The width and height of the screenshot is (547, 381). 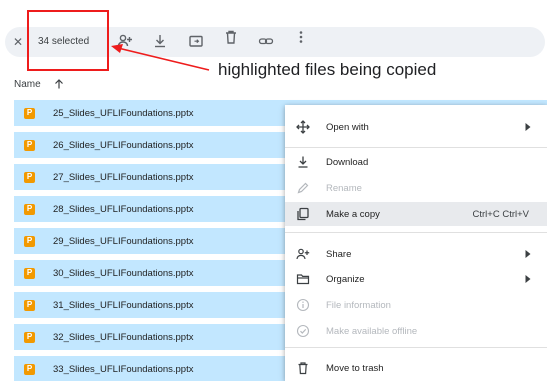 What do you see at coordinates (301, 37) in the screenshot?
I see `more-vert-icon` at bounding box center [301, 37].